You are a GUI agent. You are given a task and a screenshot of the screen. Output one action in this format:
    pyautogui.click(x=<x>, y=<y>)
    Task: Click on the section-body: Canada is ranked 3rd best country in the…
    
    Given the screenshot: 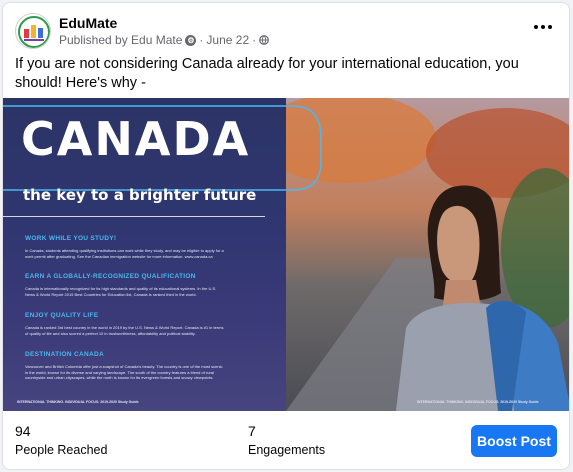 What is the action you would take?
    pyautogui.click(x=124, y=330)
    